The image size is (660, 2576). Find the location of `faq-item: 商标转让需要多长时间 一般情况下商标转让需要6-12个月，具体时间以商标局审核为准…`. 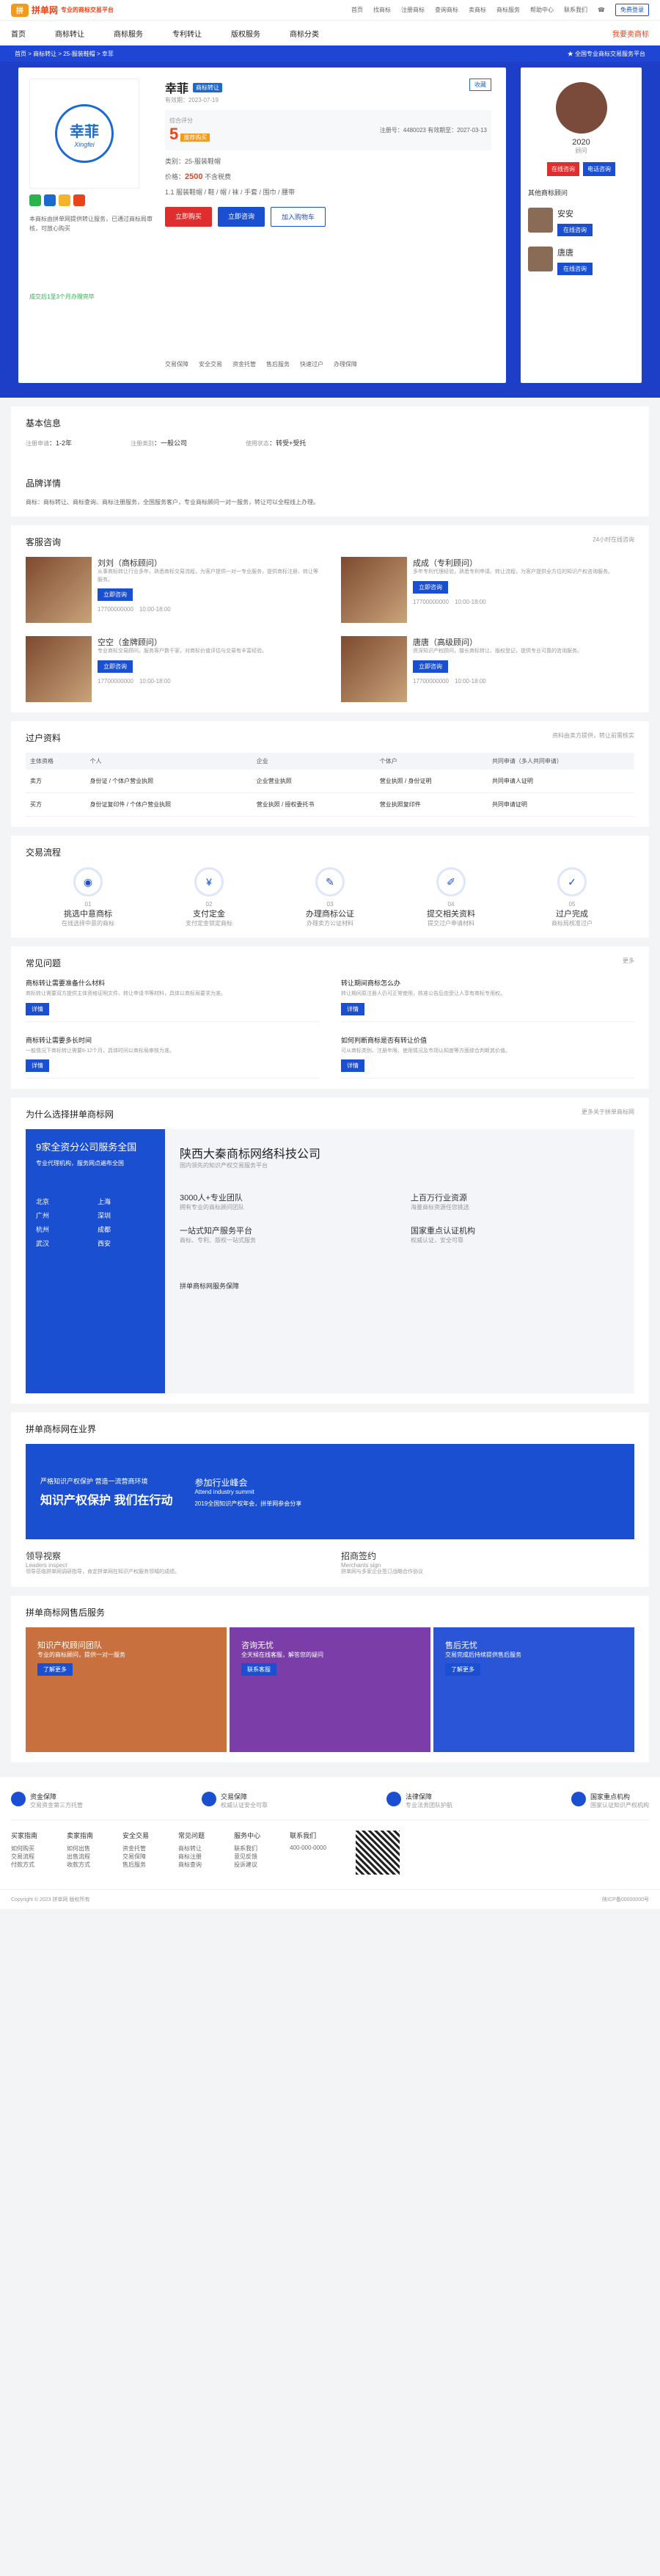

faq-item: 商标转让需要多长时间 一般情况下商标转让需要6-12个月，具体时间以商标局审核为准… is located at coordinates (172, 1057).